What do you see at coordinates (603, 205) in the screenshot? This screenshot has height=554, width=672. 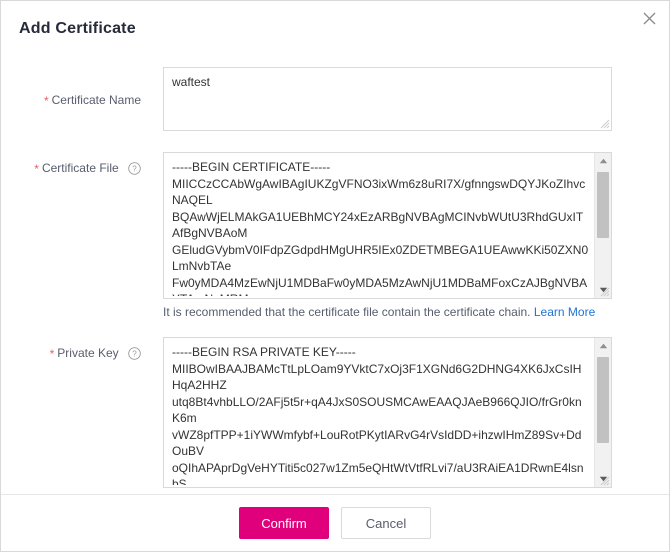 I see `certificate-file-scroll-thumb` at bounding box center [603, 205].